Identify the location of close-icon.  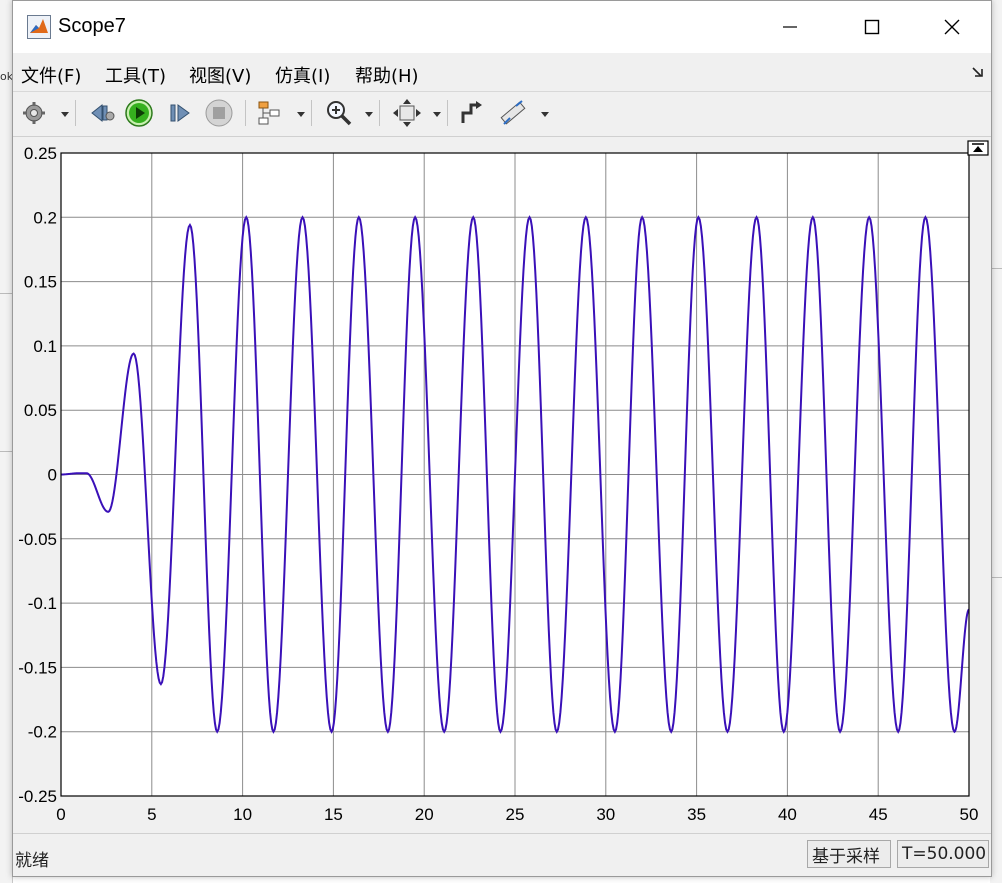
(952, 27).